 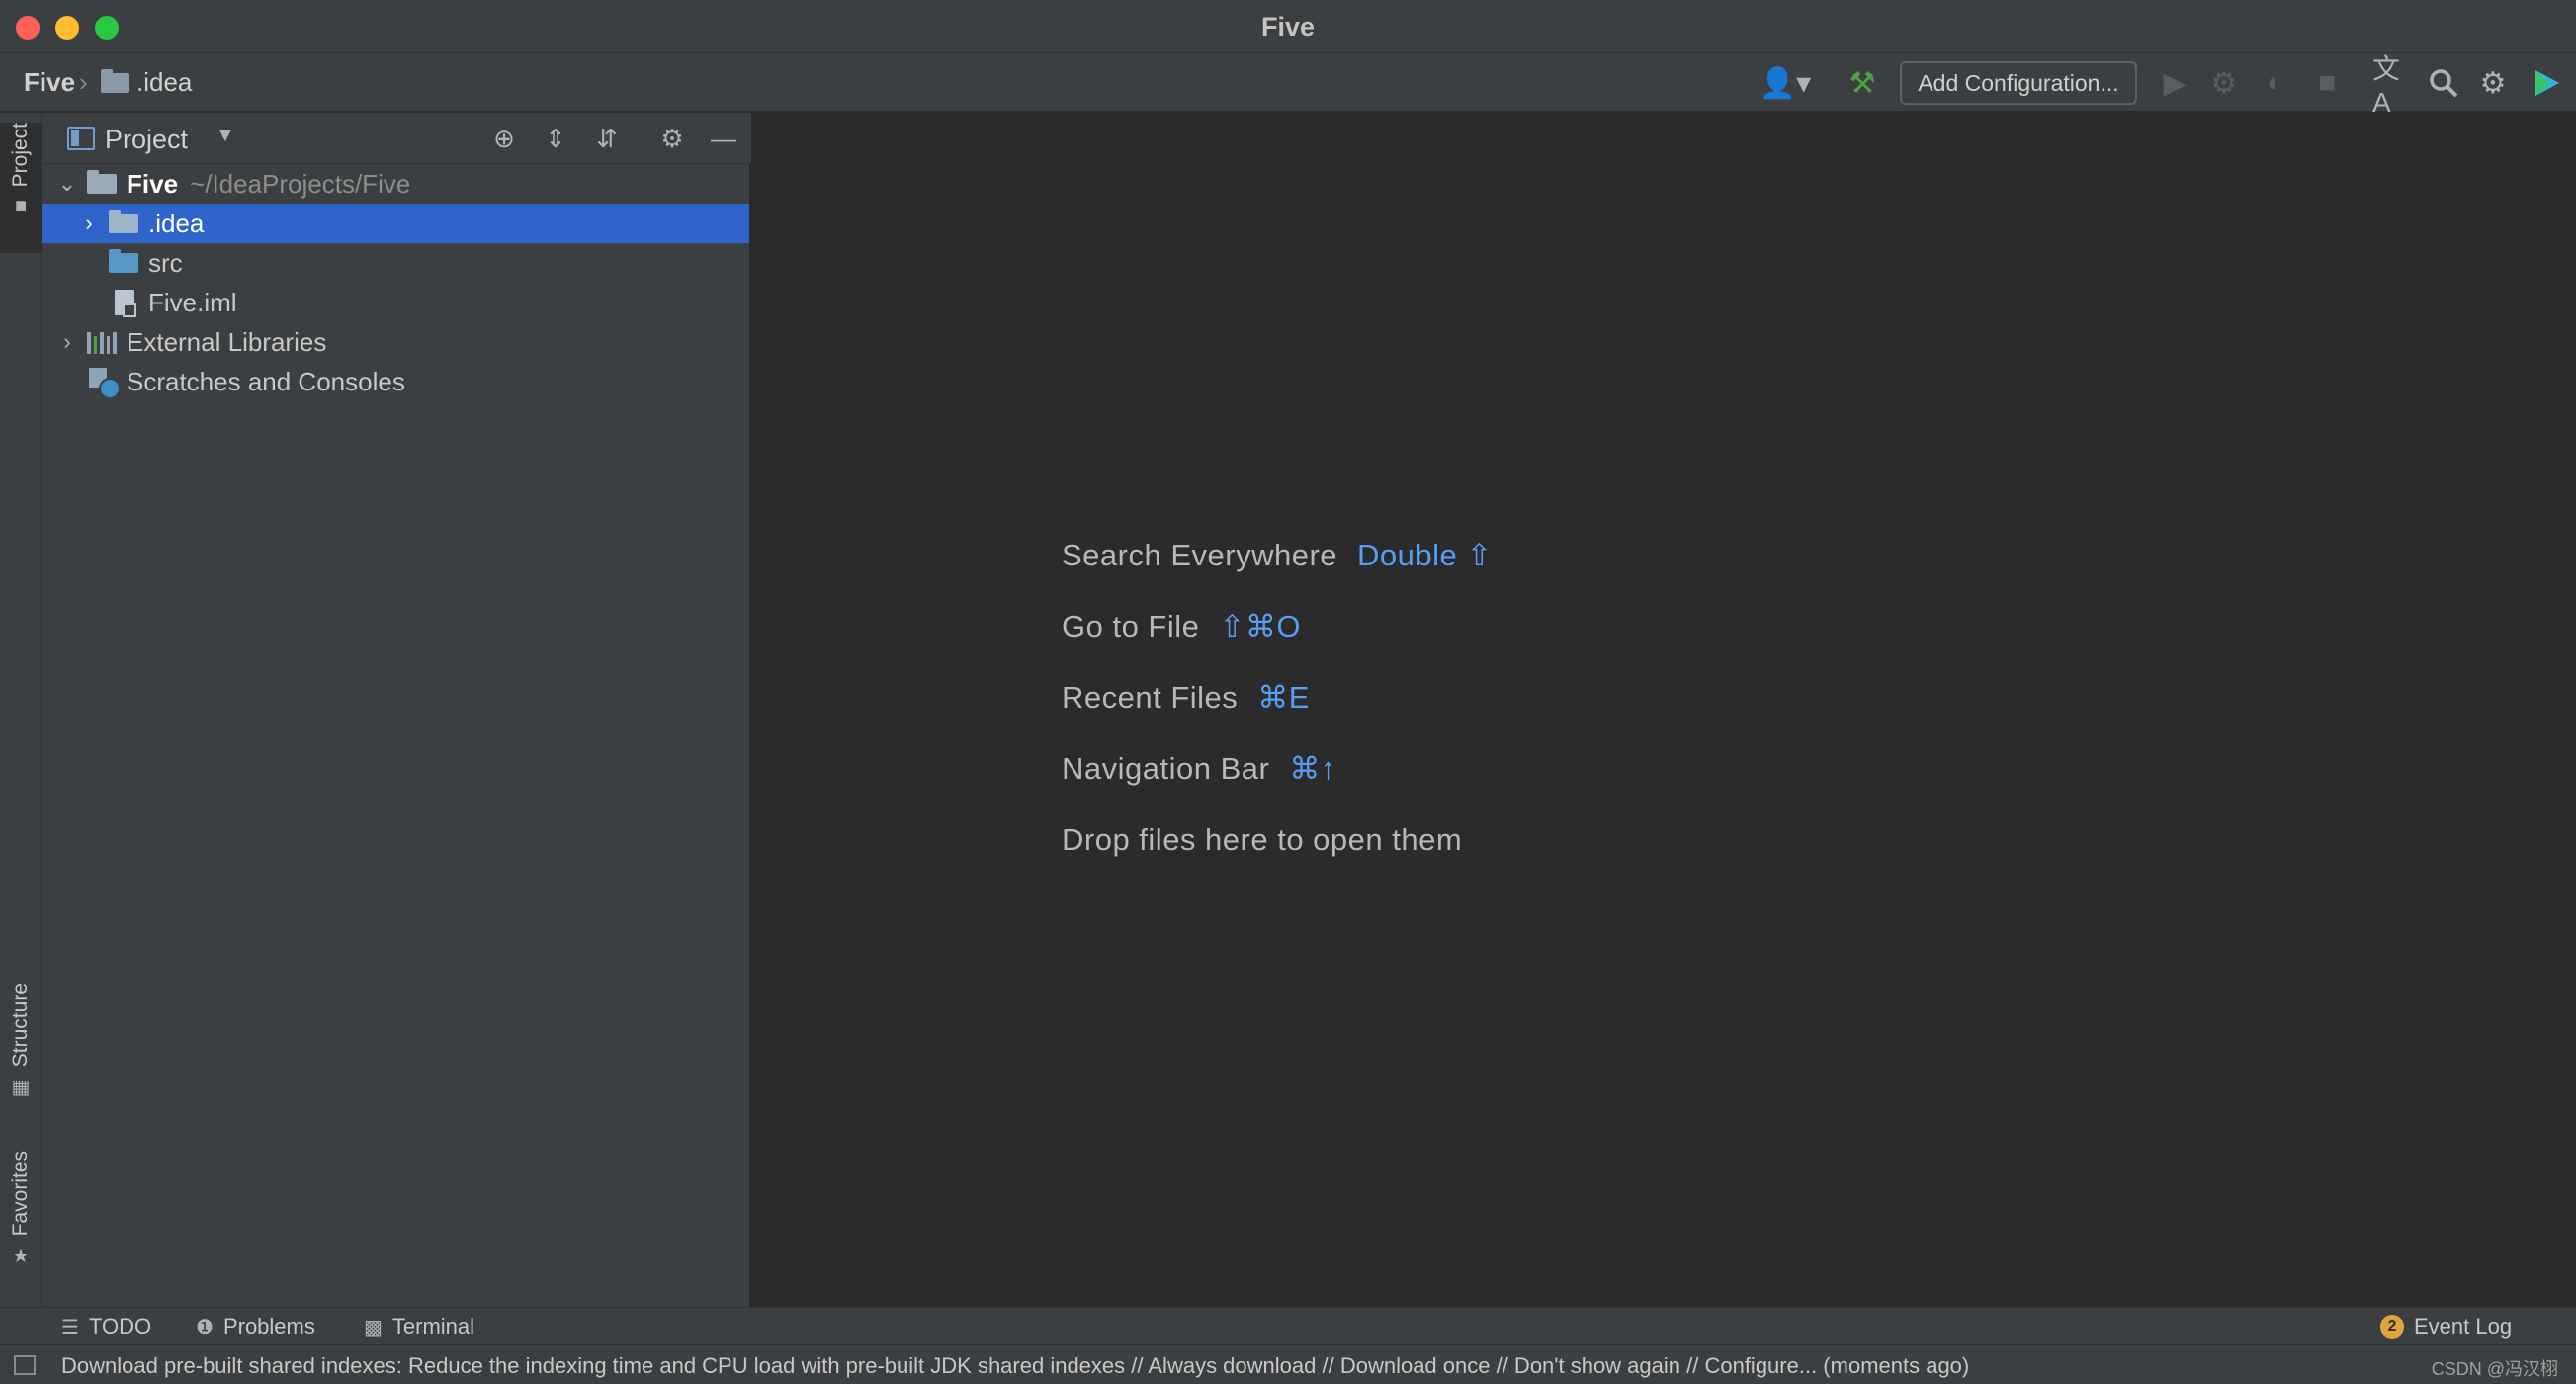 What do you see at coordinates (105, 383) in the screenshot?
I see `scratches-icon` at bounding box center [105, 383].